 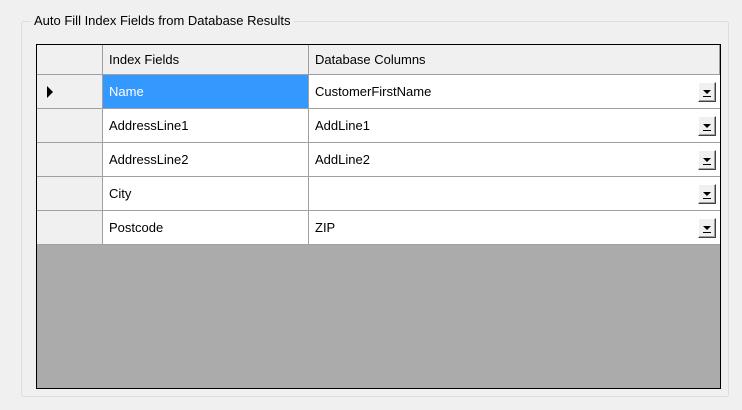 What do you see at coordinates (206, 160) in the screenshot?
I see `index-field-cell: AddressLine2` at bounding box center [206, 160].